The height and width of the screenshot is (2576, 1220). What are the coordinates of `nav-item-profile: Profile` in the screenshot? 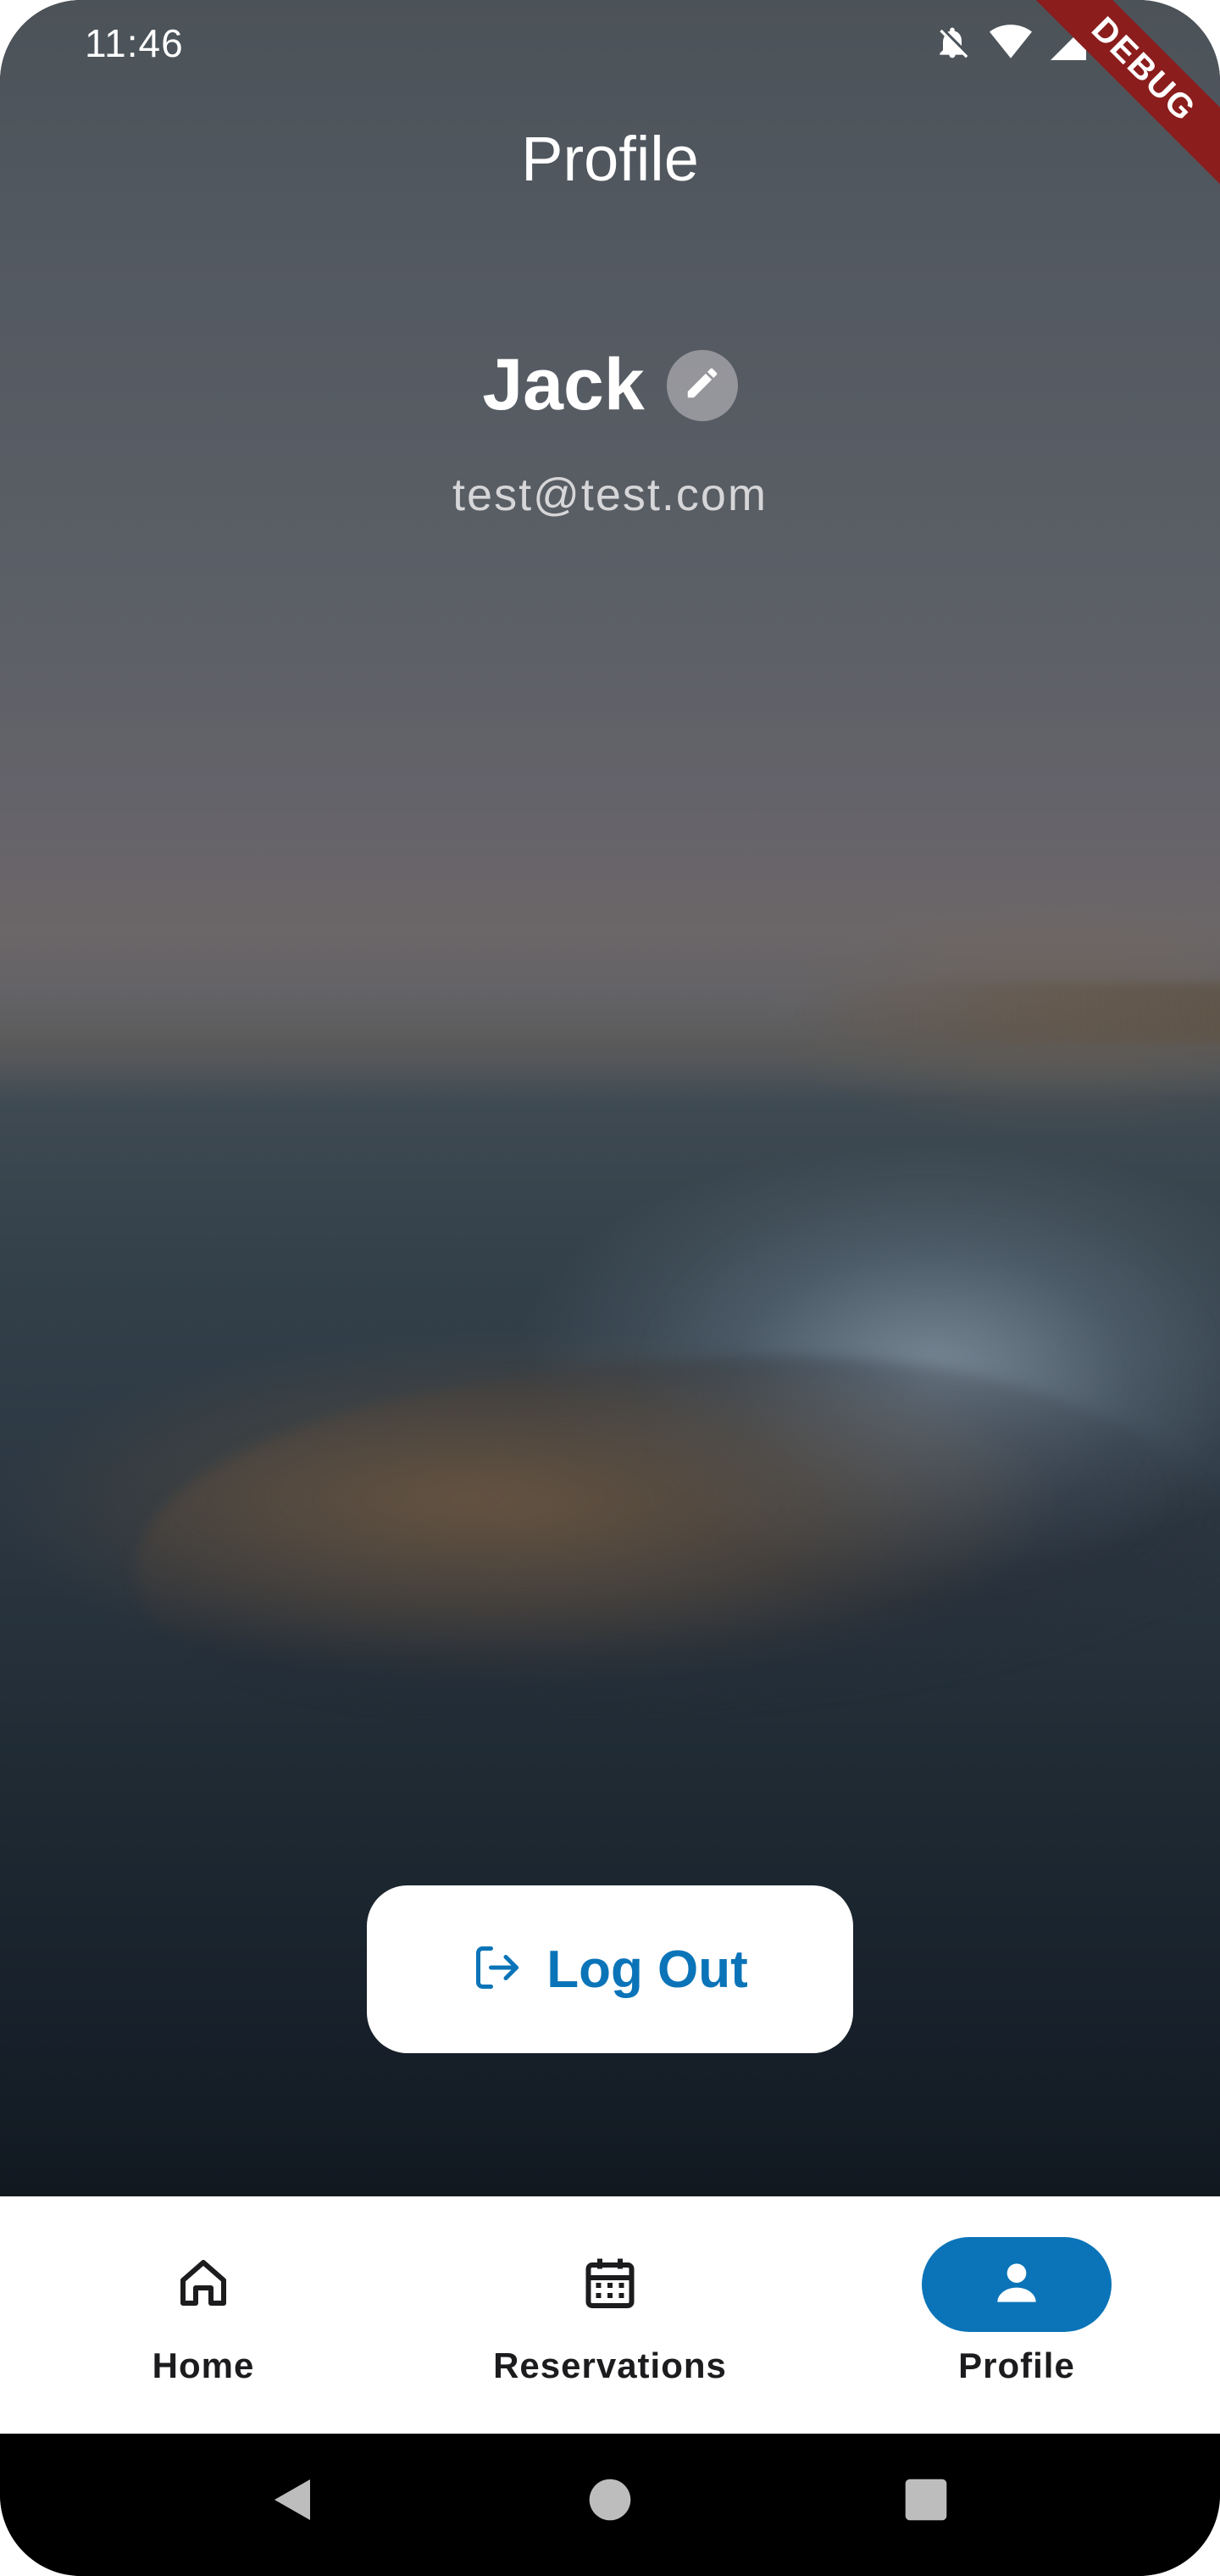 It's located at (1016, 2315).